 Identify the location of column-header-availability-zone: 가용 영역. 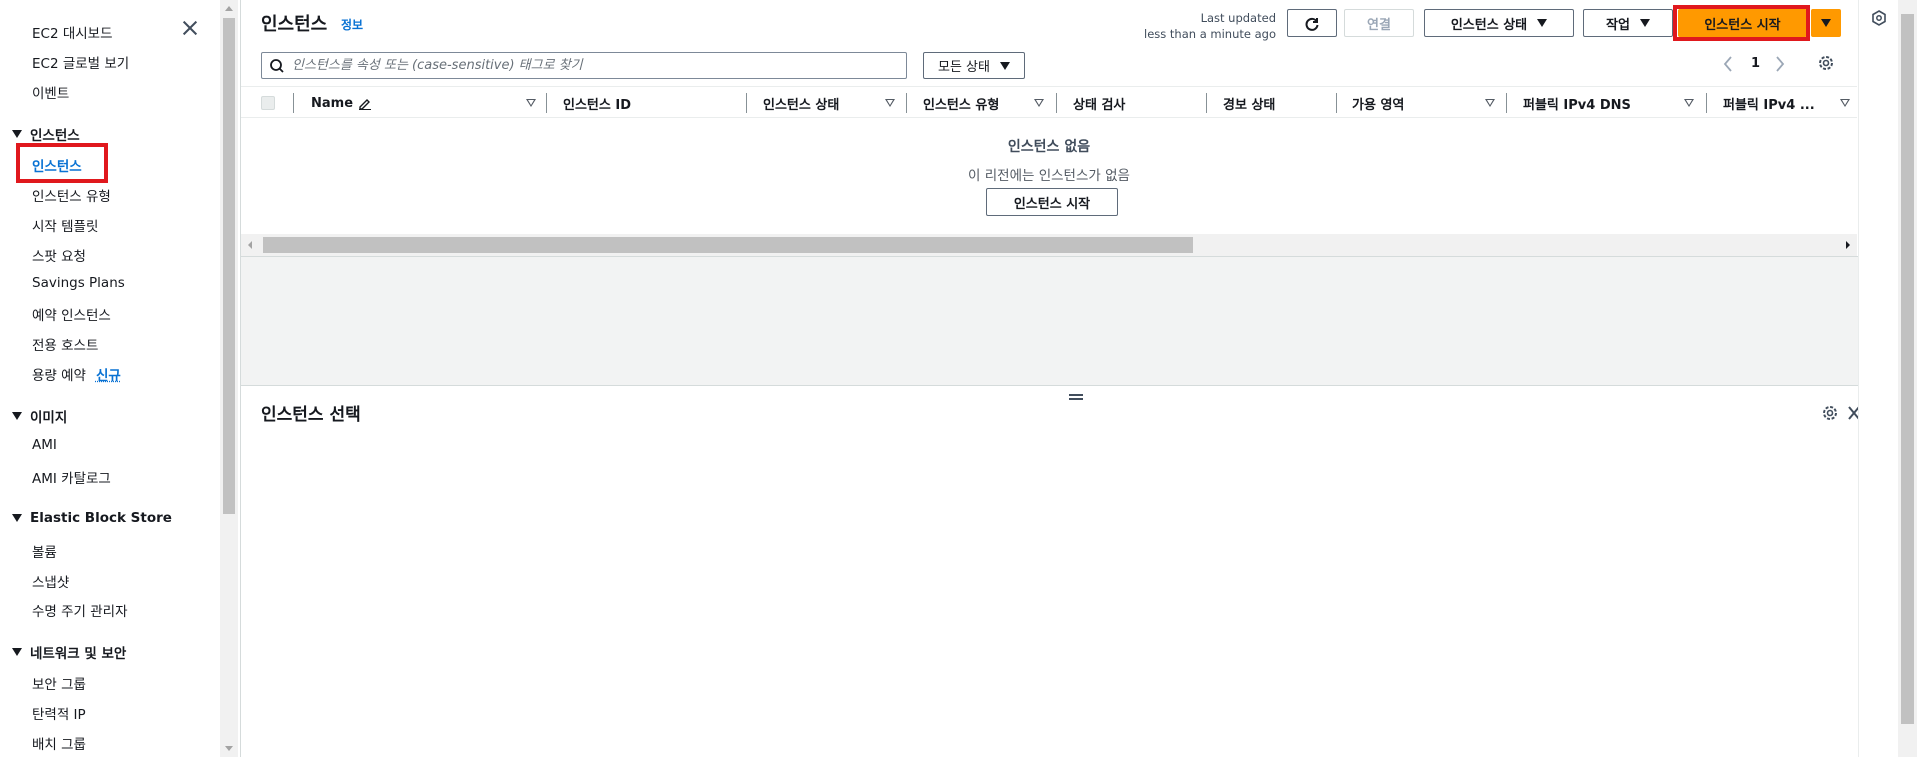
(1423, 103).